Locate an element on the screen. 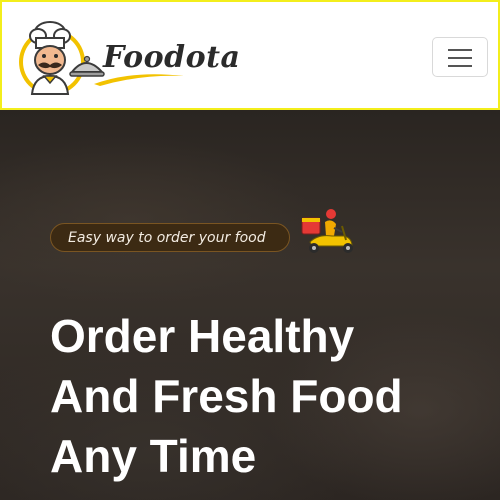  menu-toggle-button is located at coordinates (460, 57).